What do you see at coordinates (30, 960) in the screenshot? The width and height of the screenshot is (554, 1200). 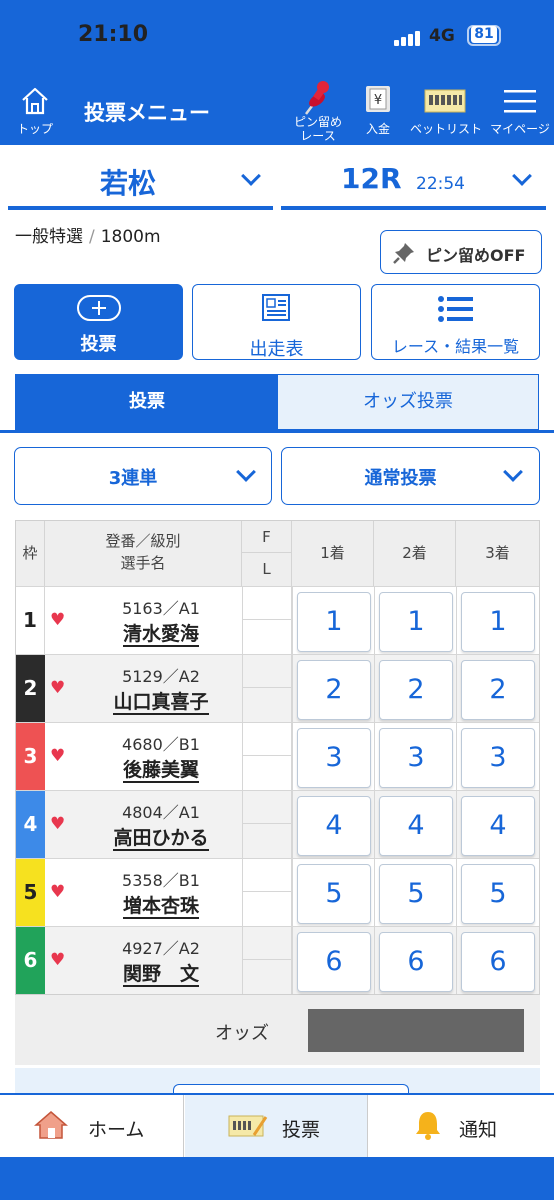 I see `frame-number: 6` at bounding box center [30, 960].